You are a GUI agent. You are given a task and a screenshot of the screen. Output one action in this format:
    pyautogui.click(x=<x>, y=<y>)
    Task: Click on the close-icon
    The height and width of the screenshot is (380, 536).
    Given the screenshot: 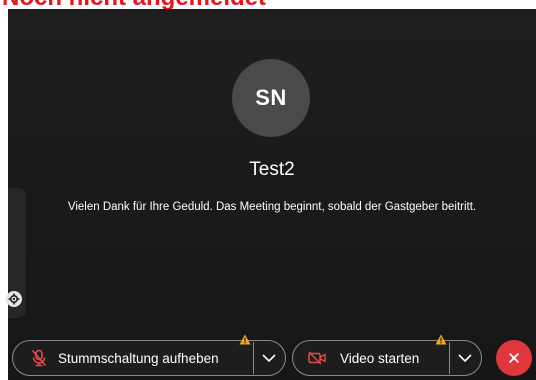 What is the action you would take?
    pyautogui.click(x=514, y=358)
    